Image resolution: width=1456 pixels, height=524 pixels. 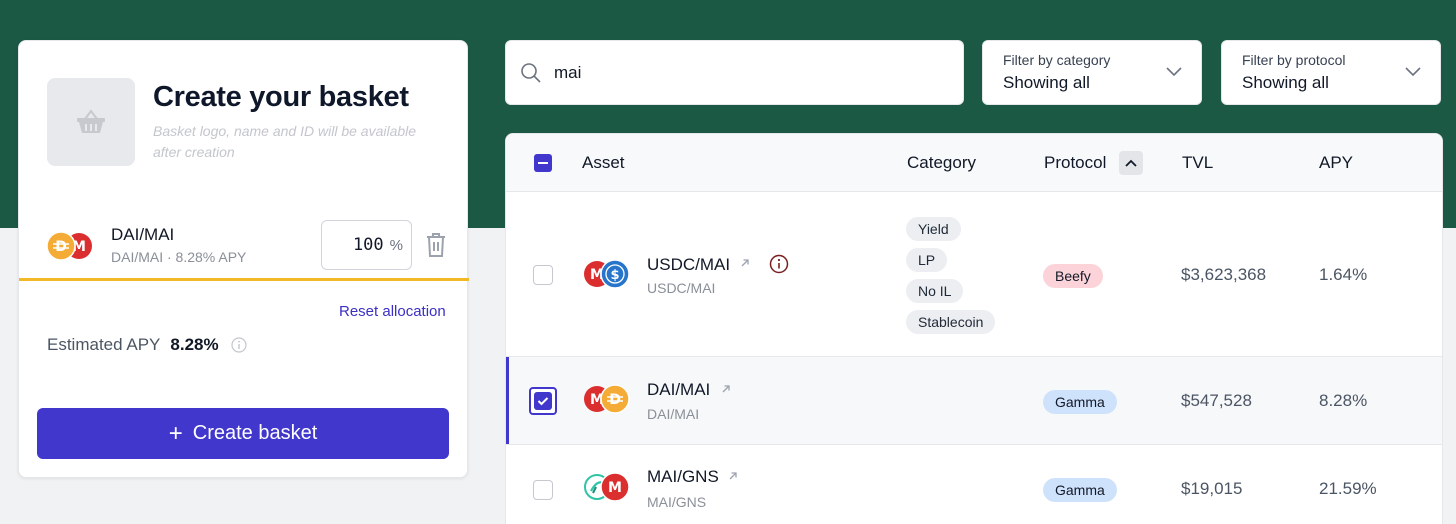 I want to click on allocation-percent-input: 100 %, so click(x=366, y=245).